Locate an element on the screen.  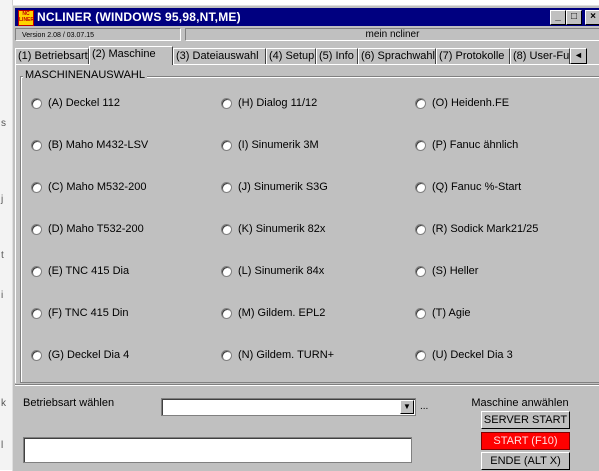
profile-title: mein ncliner is located at coordinates (392, 34).